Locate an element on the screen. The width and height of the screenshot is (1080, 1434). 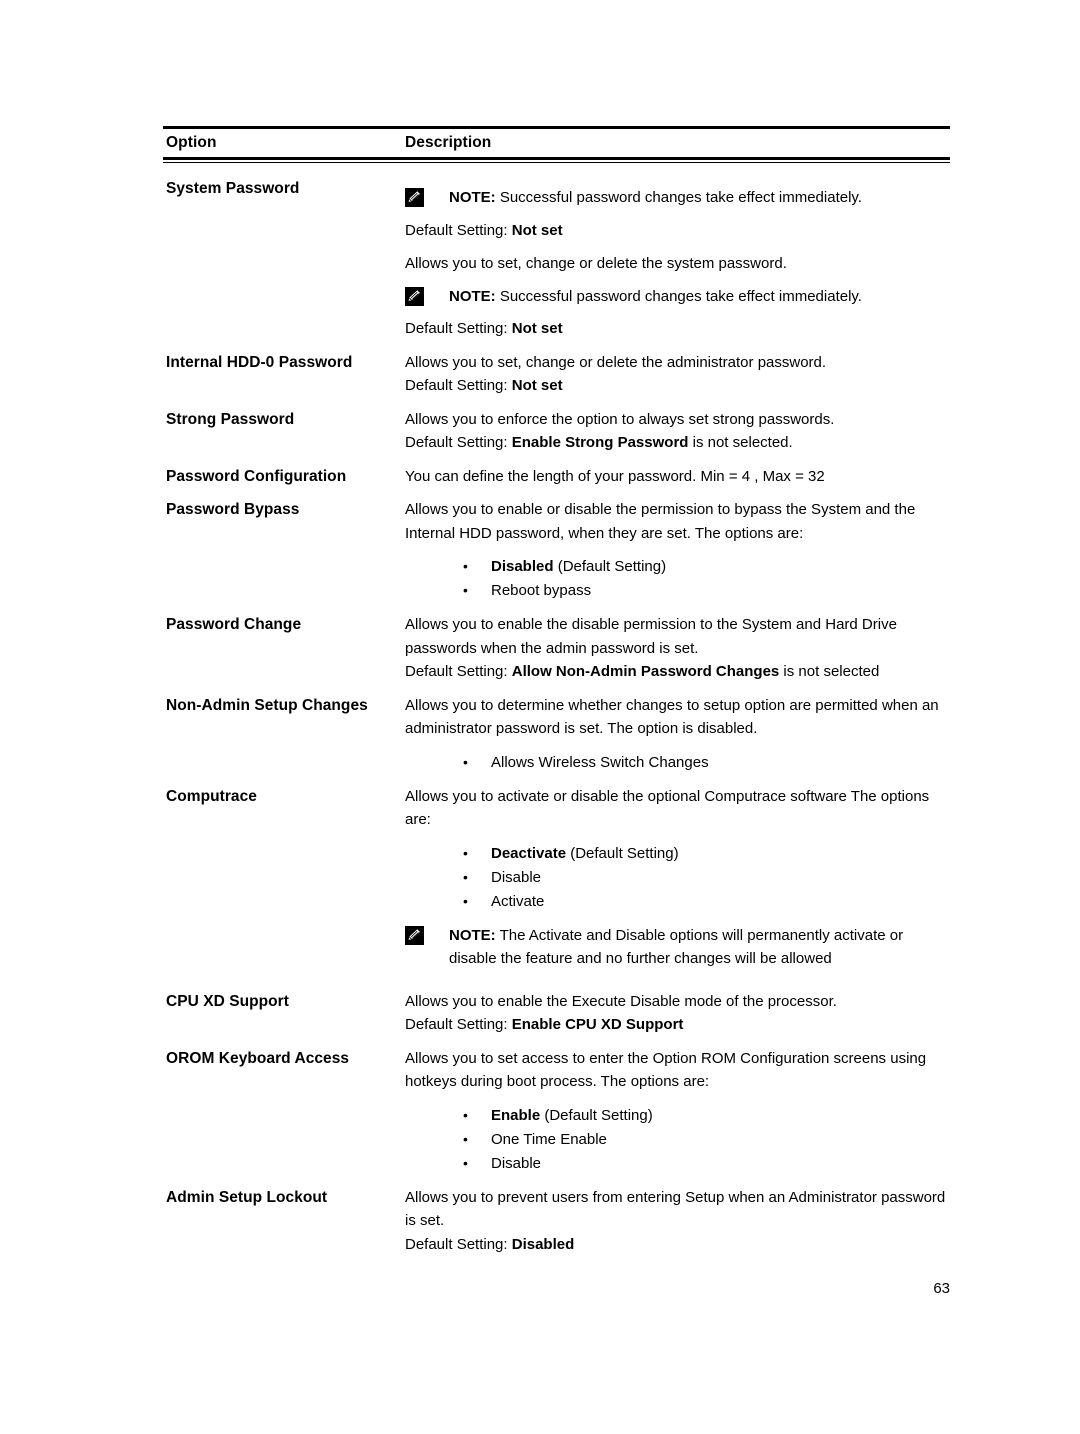
default-setting-line: Default Setting: Disabled is located at coordinates (677, 1245).